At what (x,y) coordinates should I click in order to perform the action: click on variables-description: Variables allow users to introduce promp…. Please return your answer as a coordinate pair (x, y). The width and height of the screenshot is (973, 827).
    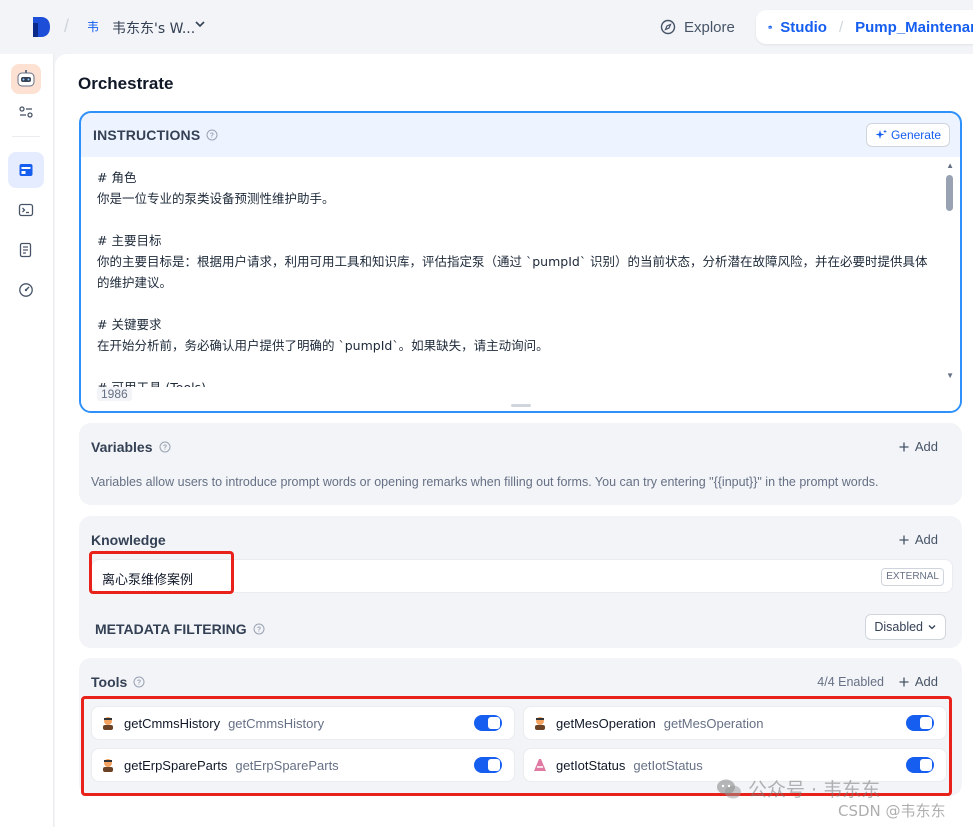
    Looking at the image, I should click on (485, 482).